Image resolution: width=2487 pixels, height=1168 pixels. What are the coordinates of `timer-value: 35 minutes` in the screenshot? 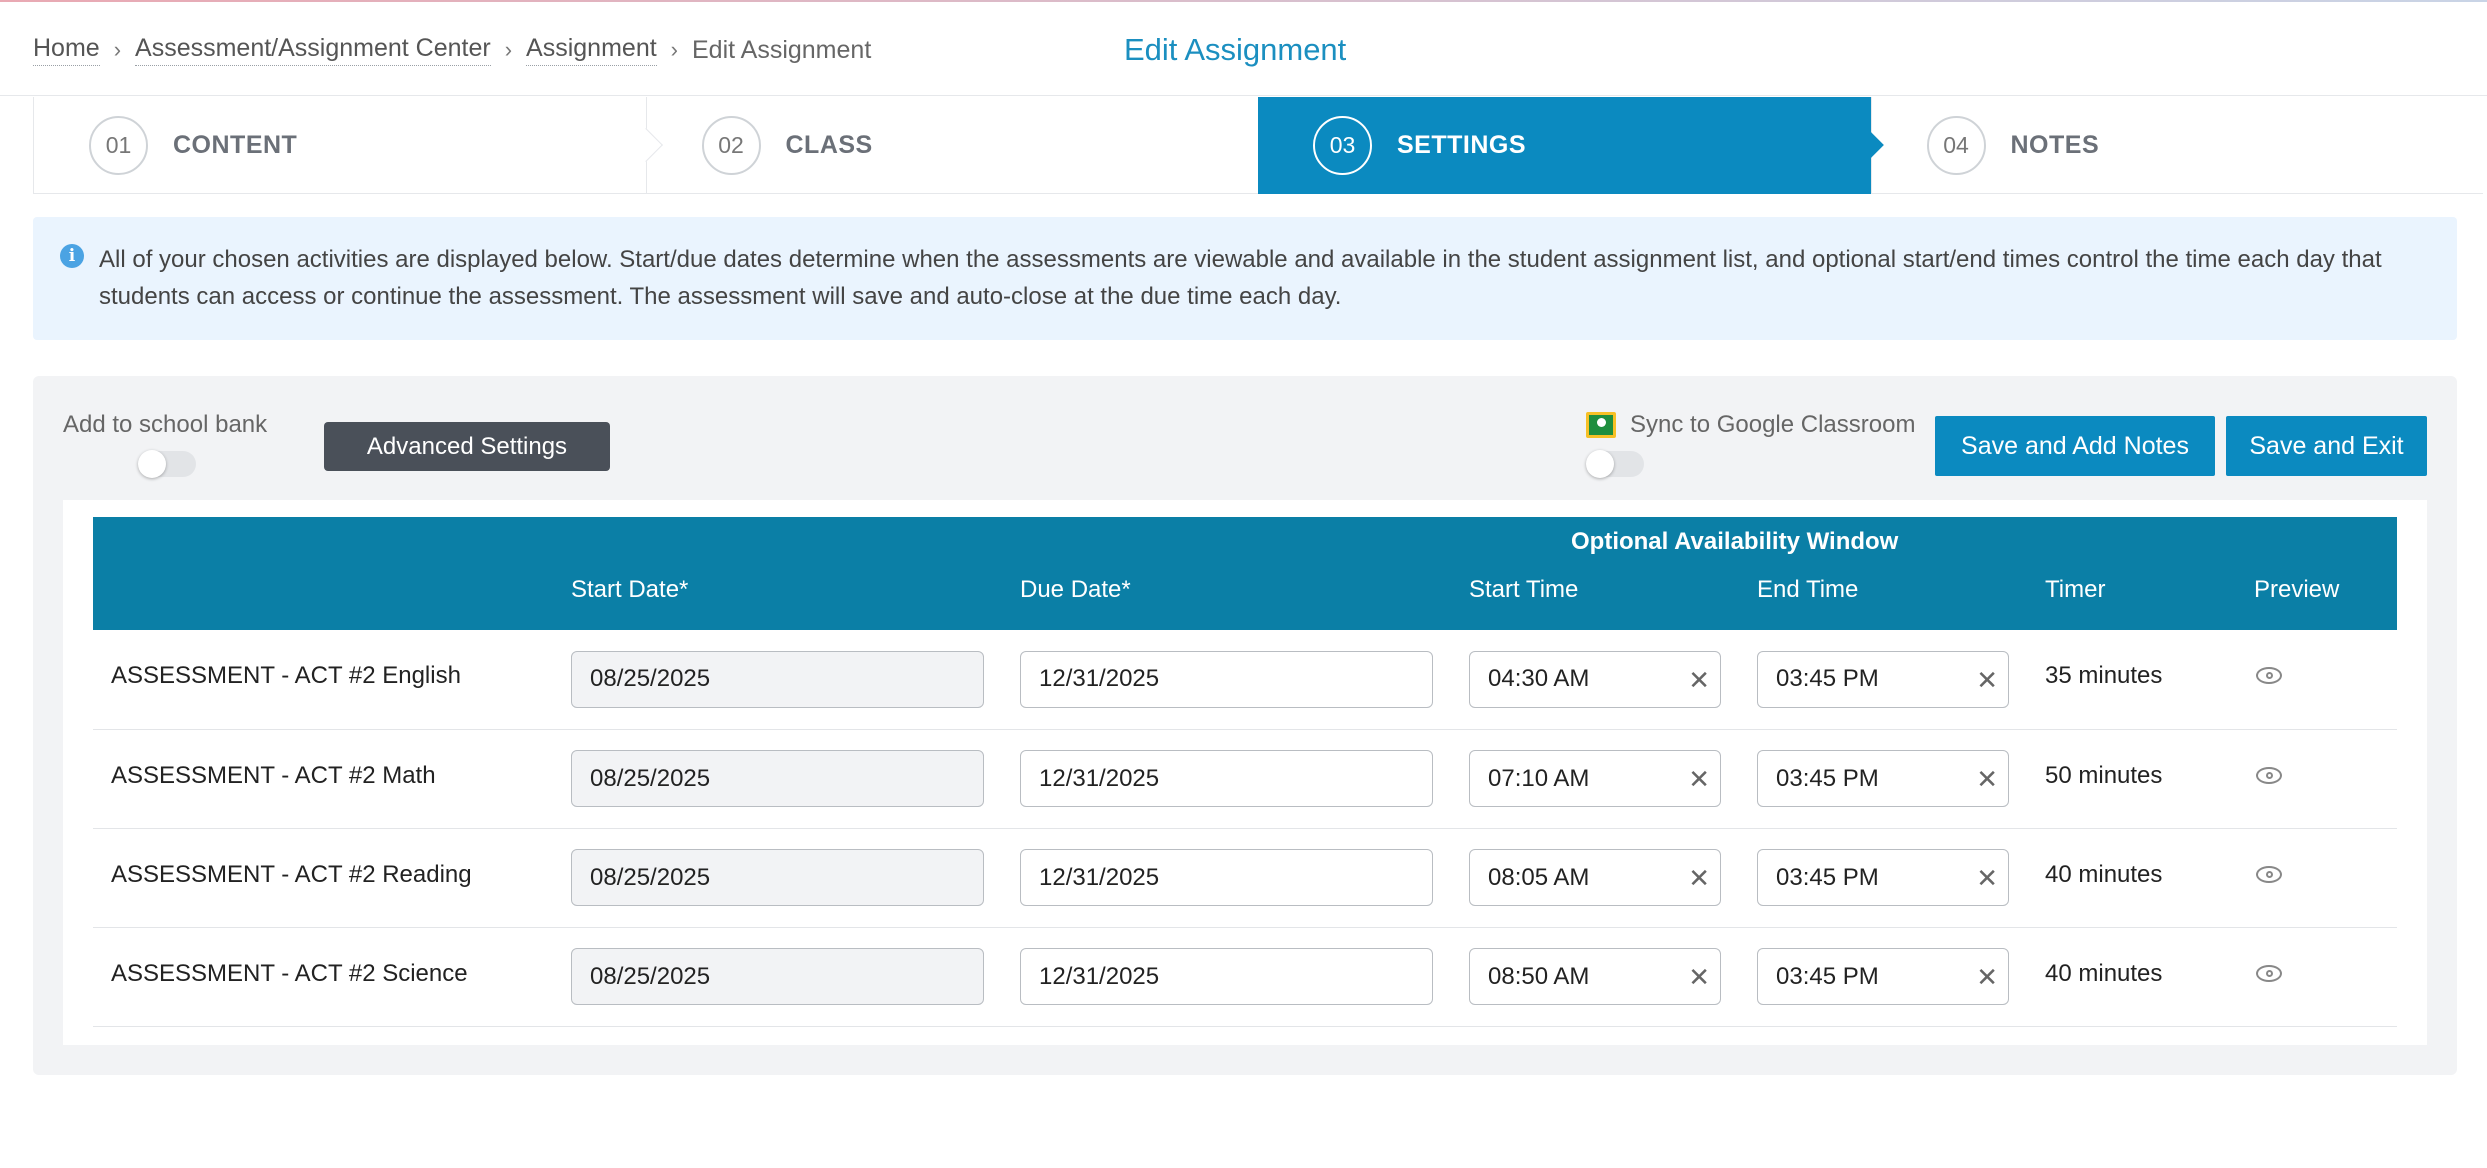 It's located at (2149, 680).